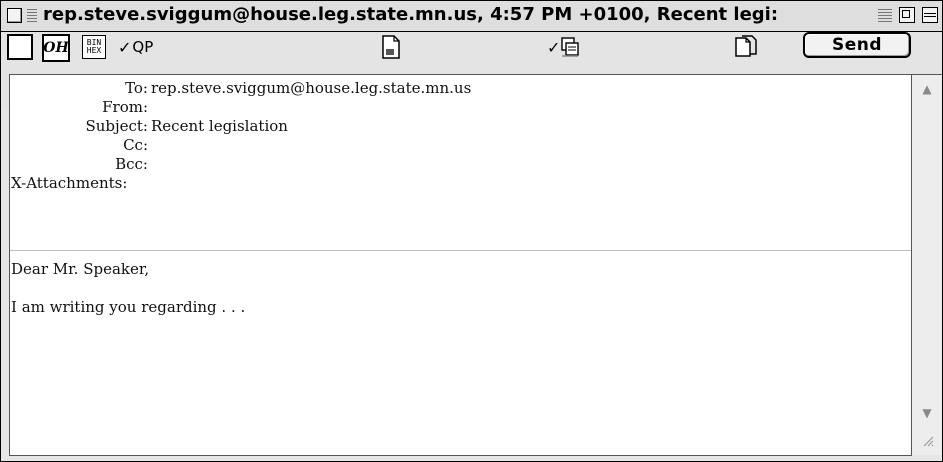  What do you see at coordinates (116, 126) in the screenshot?
I see `header-label: Subject:` at bounding box center [116, 126].